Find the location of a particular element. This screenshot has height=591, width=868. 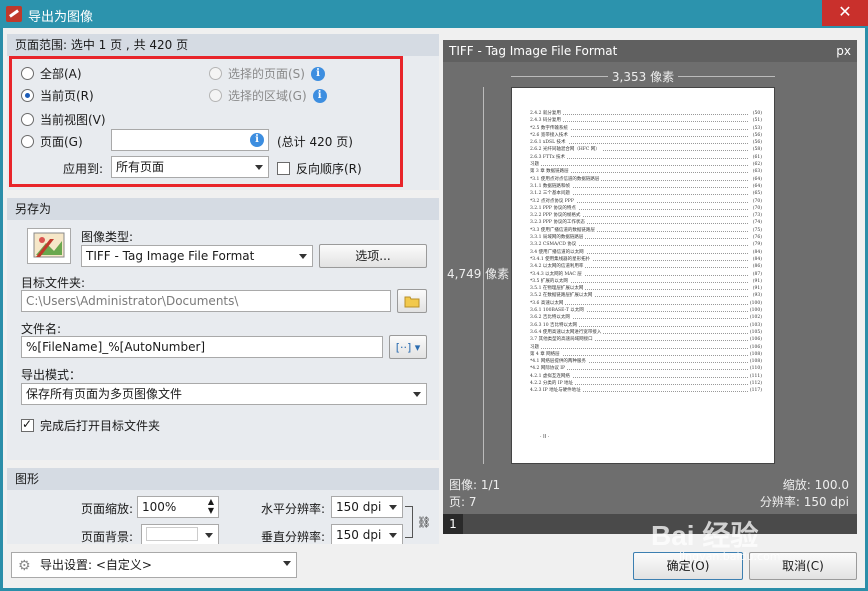

toc-entry: 3.5.1 在物理层扩展以太网 (91) is located at coordinates (646, 289).